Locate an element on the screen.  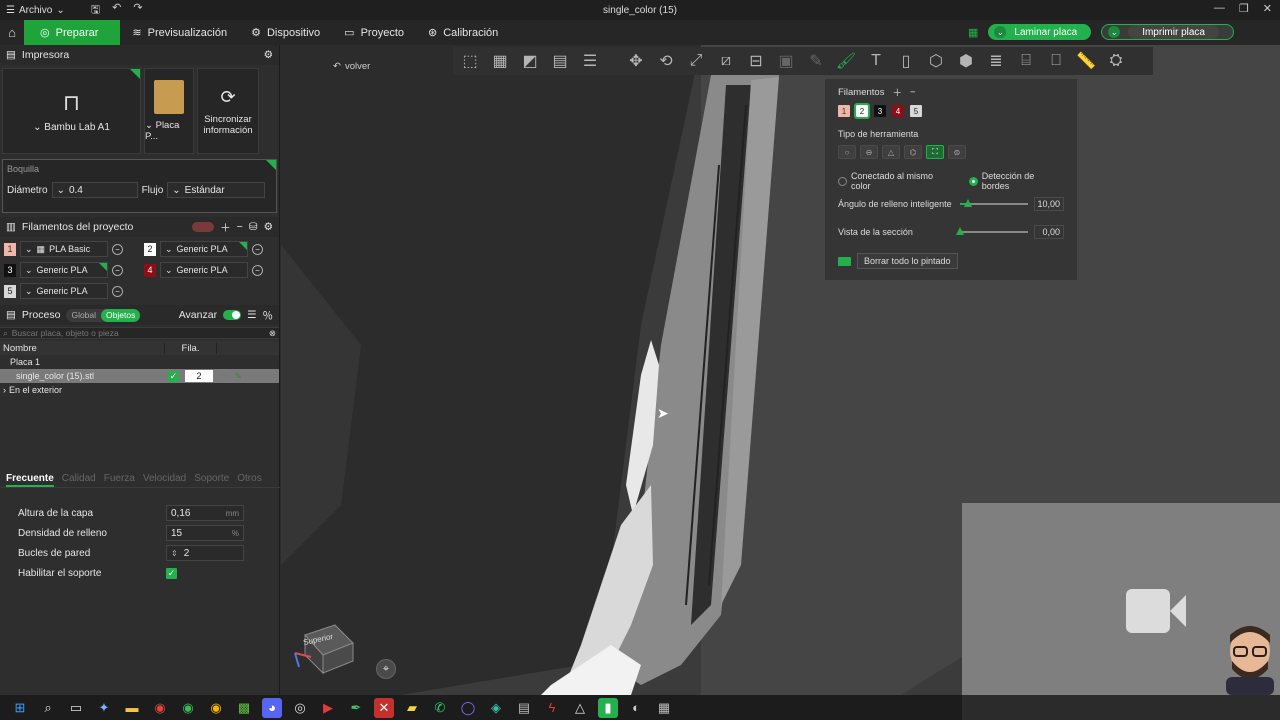
back-button: ↶ volver is located at coordinates (351, 66).